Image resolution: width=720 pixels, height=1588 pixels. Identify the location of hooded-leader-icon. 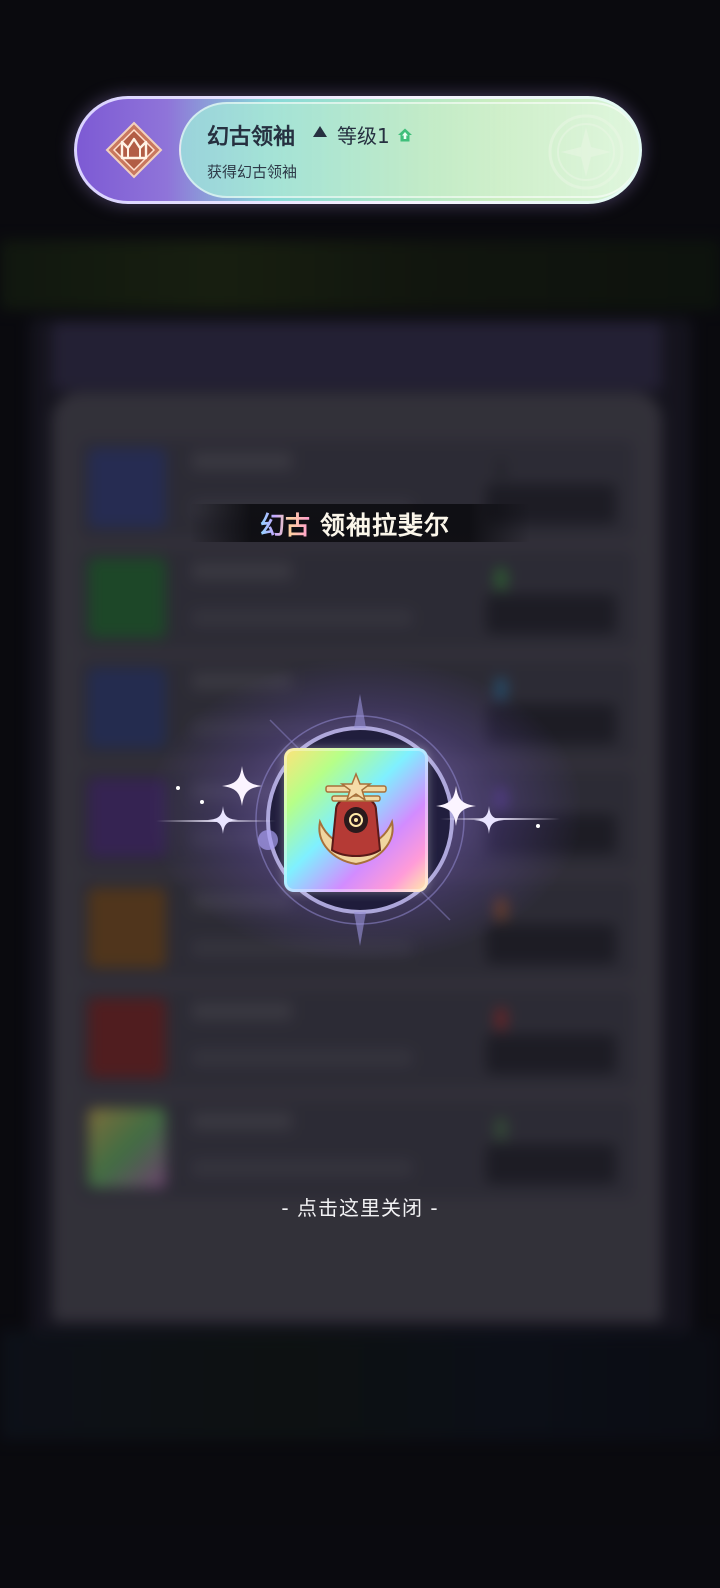
(356, 818).